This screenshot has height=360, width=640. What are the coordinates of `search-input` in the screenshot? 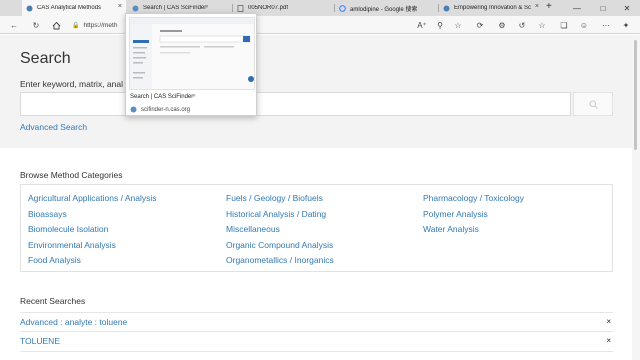 It's located at (295, 104).